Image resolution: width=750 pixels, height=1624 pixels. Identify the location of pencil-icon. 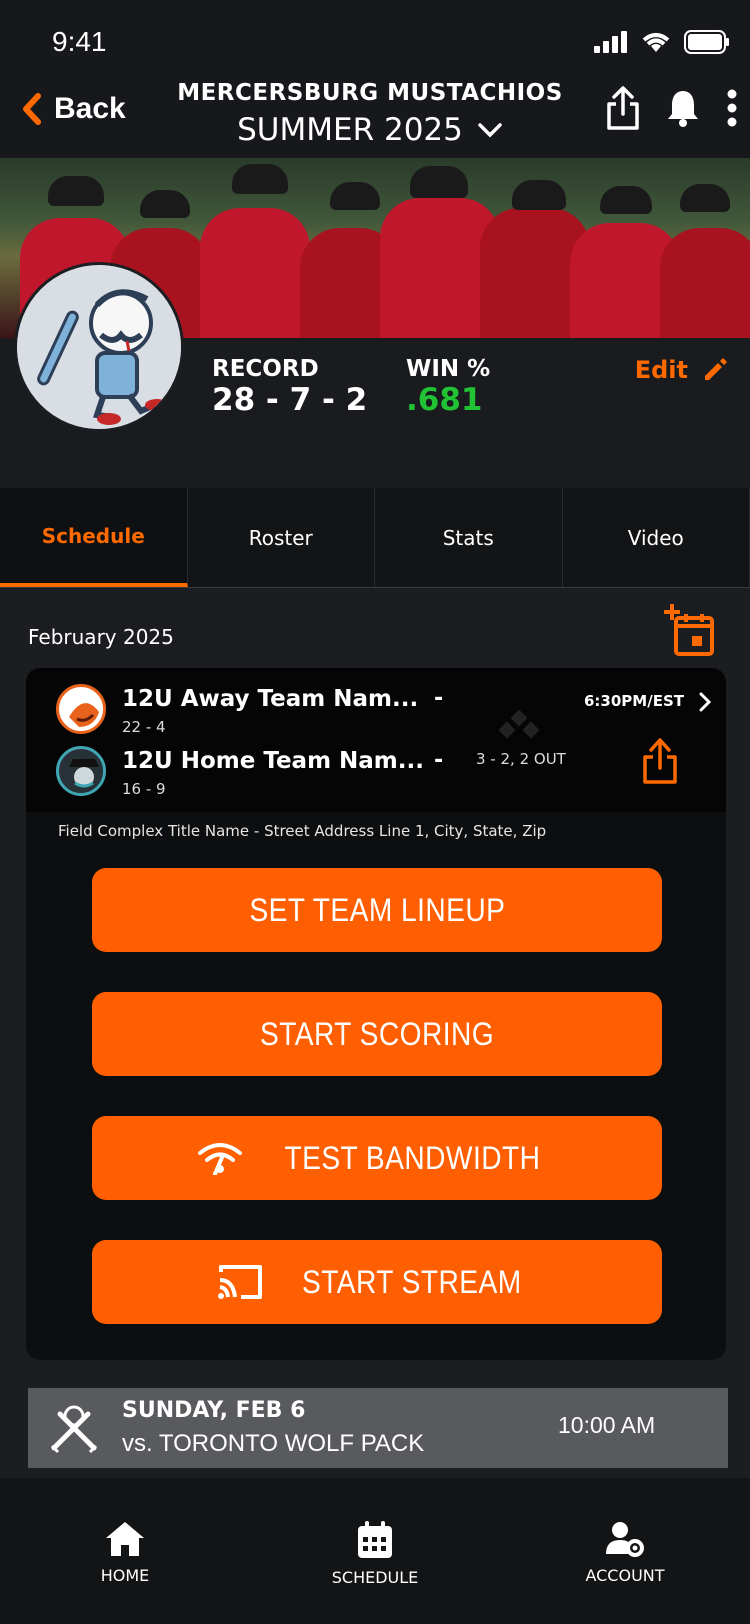
(716, 369).